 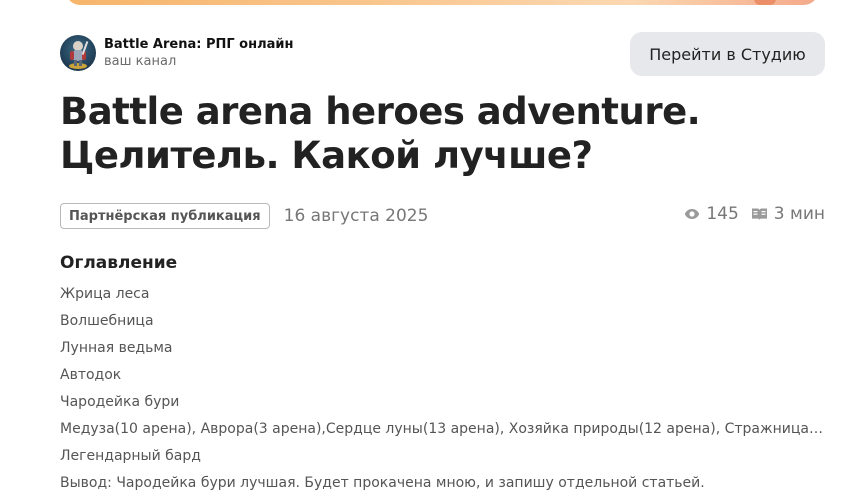 What do you see at coordinates (356, 216) in the screenshot?
I see `publish-date: 16 августа 2025` at bounding box center [356, 216].